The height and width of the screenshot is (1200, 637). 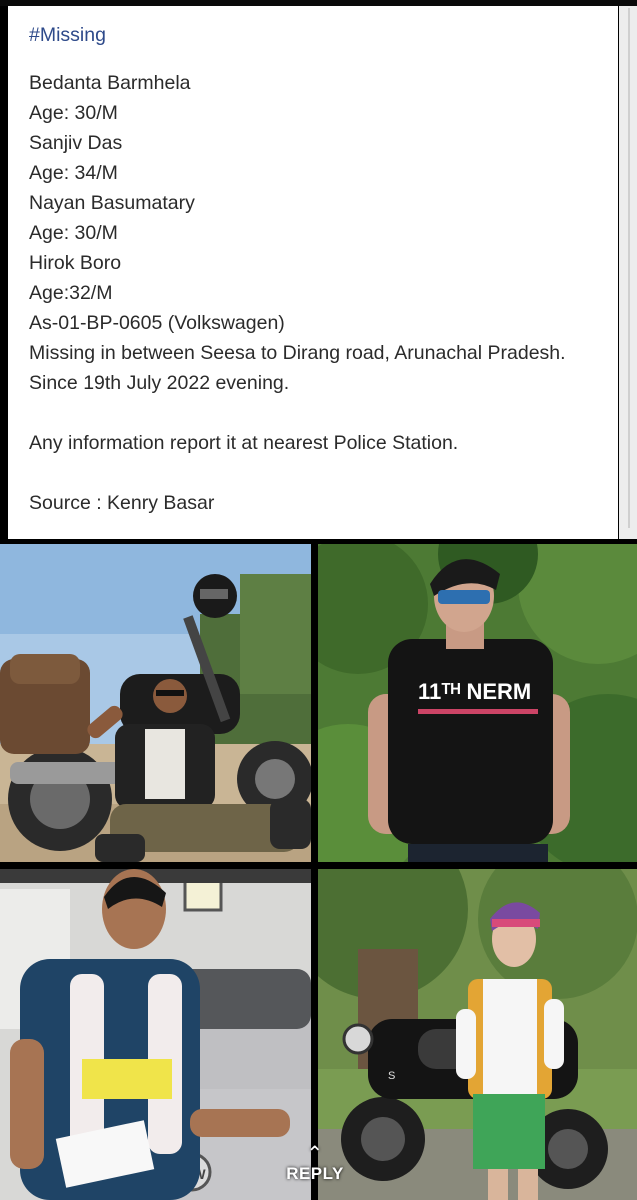 I want to click on plate-text: S, so click(x=391, y=1076).